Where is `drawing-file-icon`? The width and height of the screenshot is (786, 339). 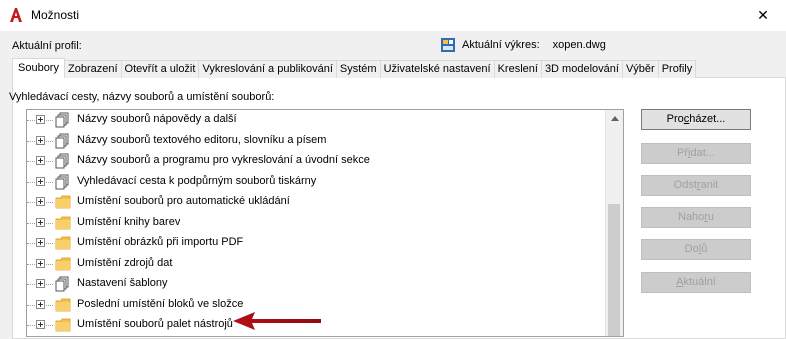 drawing-file-icon is located at coordinates (448, 45).